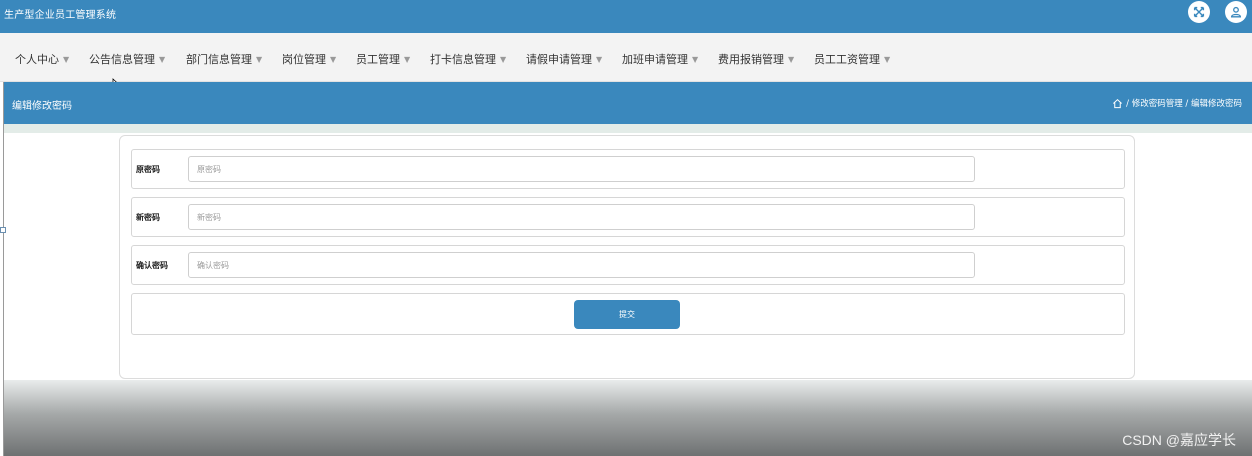 The height and width of the screenshot is (456, 1252). Describe the element at coordinates (42, 59) in the screenshot. I see `nav-item-personal-center: 个人中心 ▼` at that location.